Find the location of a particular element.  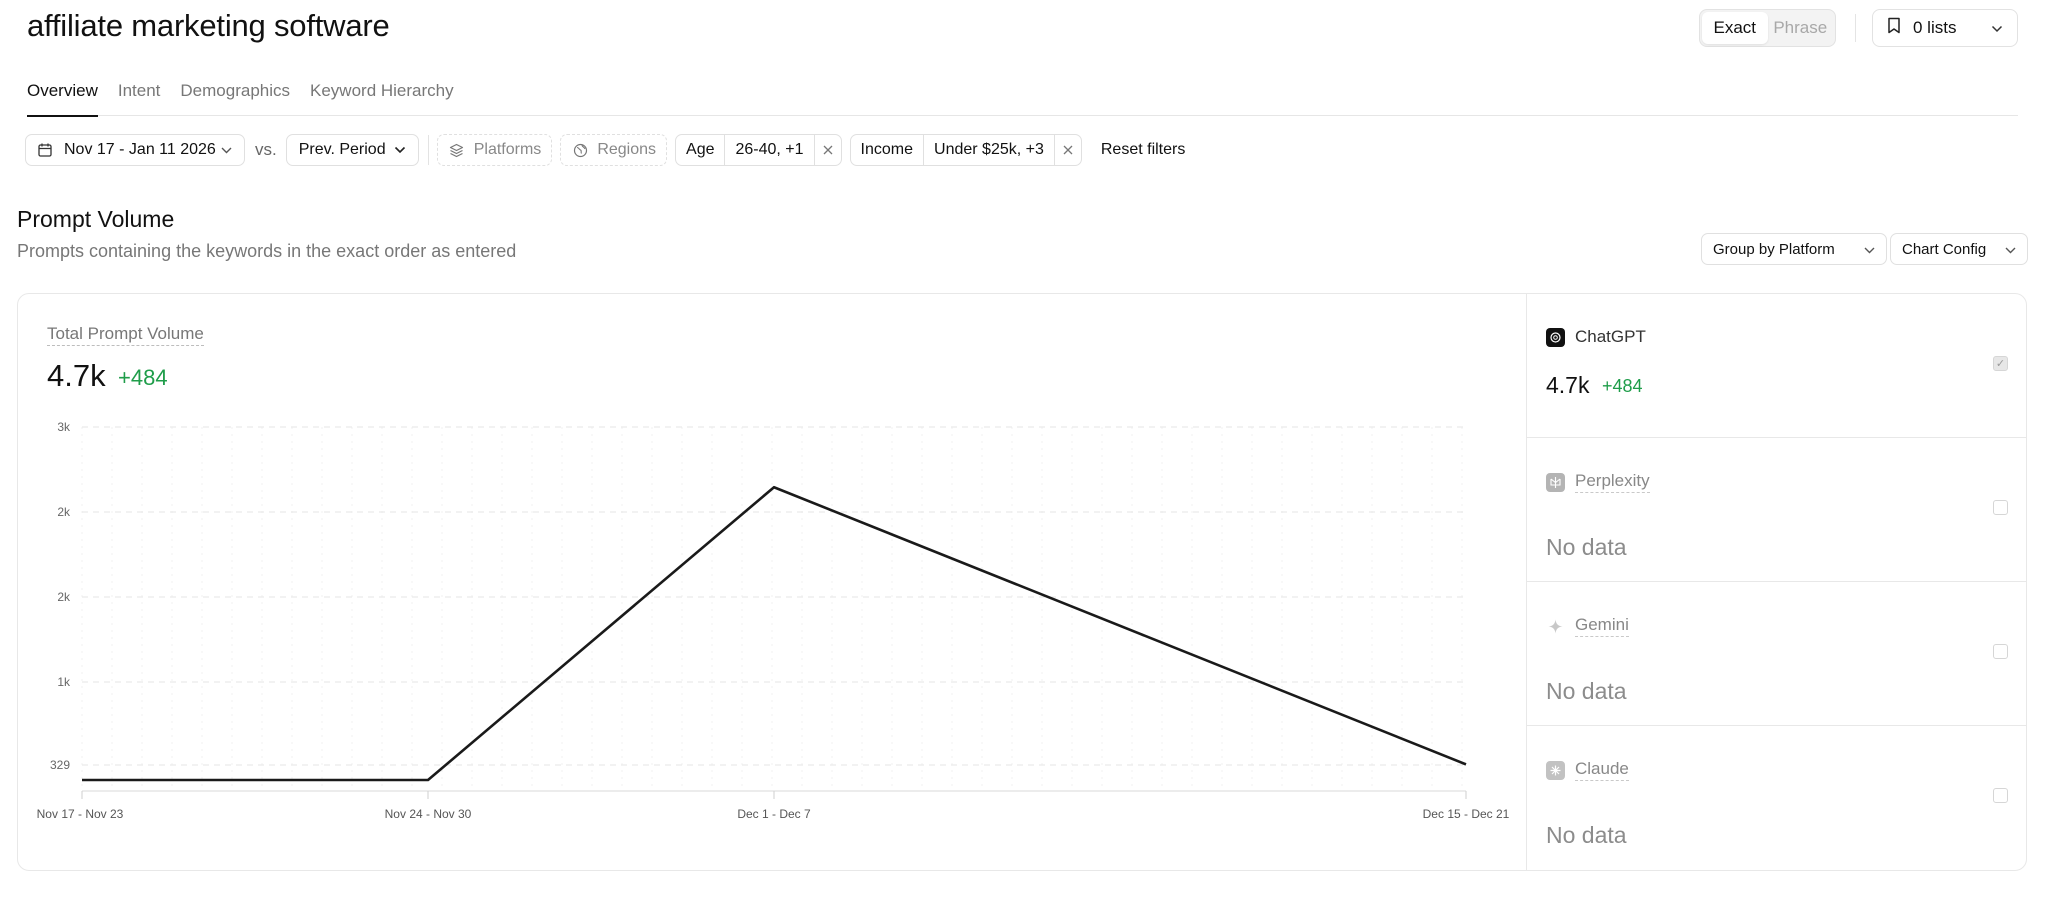

chart-config-label: Chart Config is located at coordinates (1944, 249).